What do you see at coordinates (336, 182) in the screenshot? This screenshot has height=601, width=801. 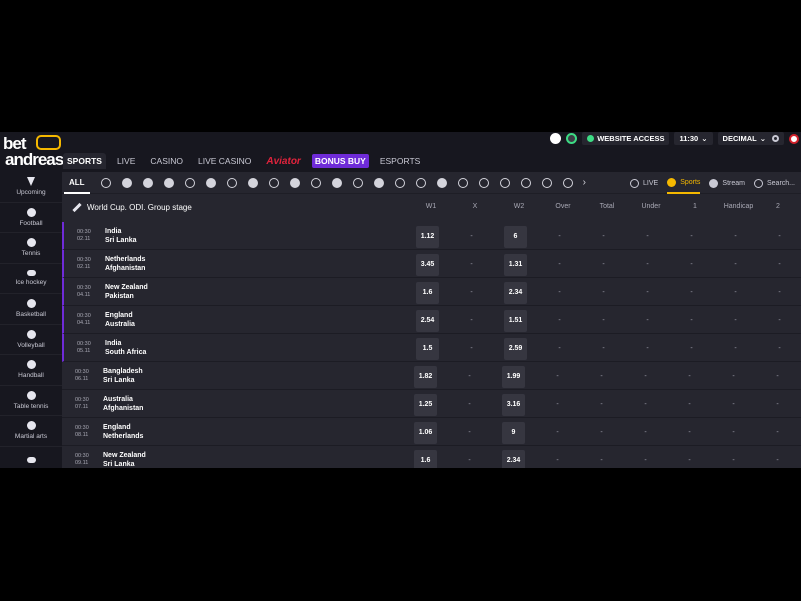 I see `american-football-icon` at bounding box center [336, 182].